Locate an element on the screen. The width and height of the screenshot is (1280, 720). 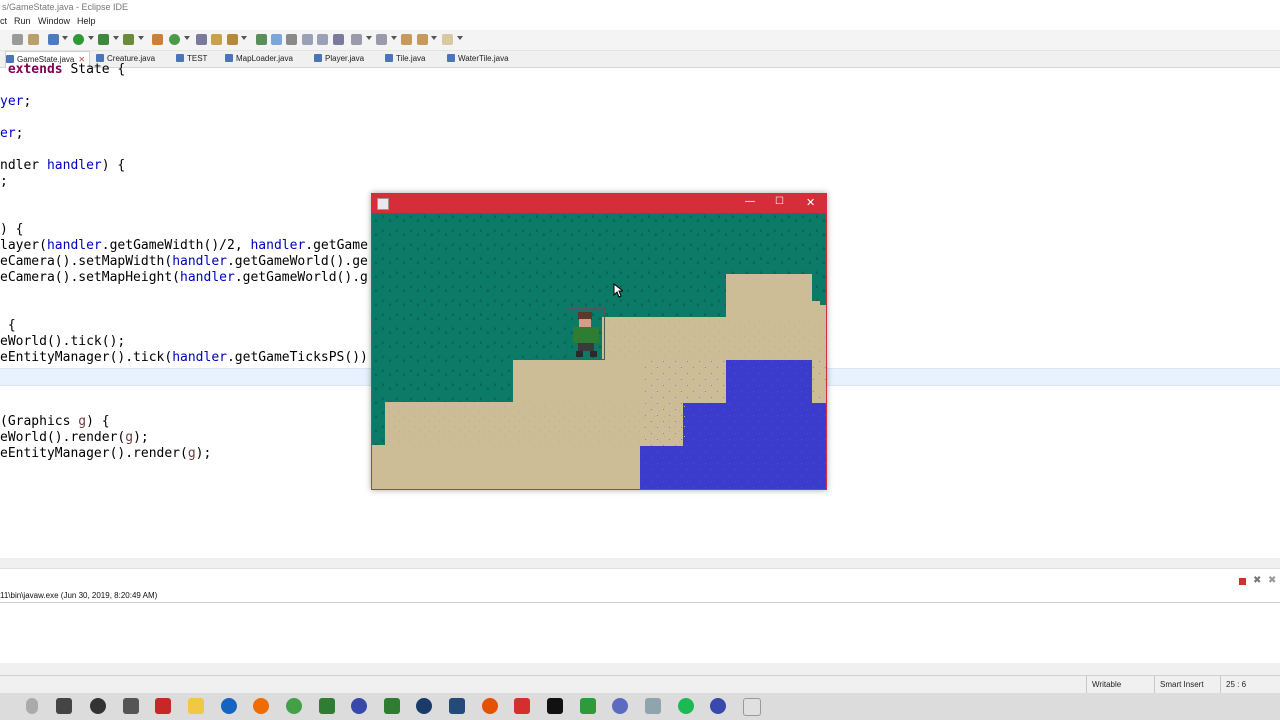
back-dropdown-icon is located at coordinates (434, 38).